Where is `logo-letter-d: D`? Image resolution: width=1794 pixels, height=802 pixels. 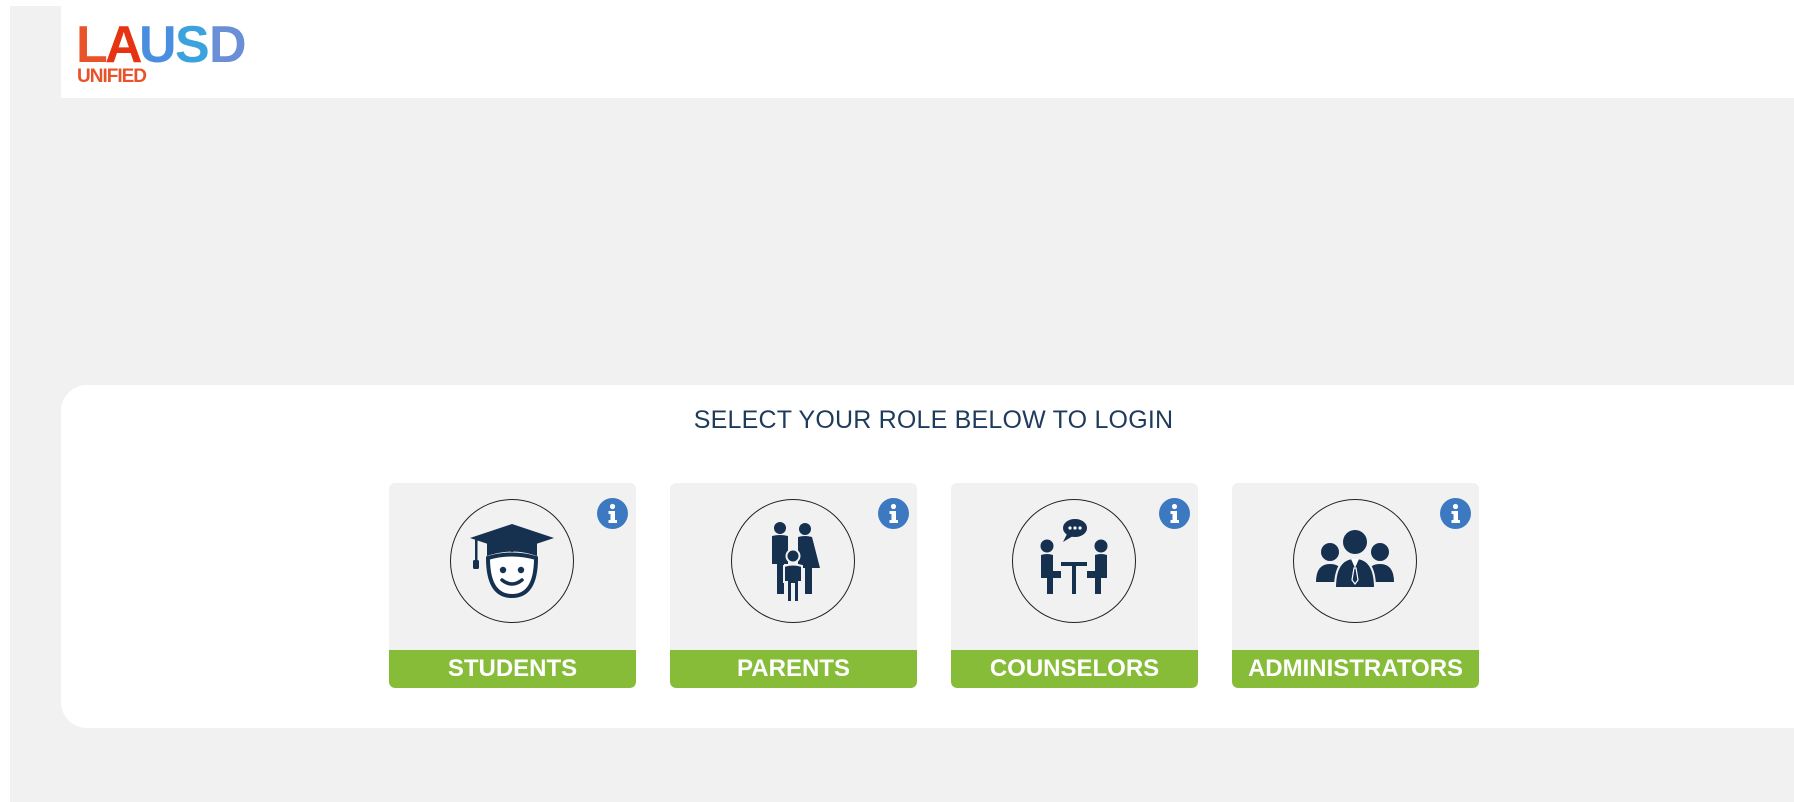
logo-letter-d: D is located at coordinates (227, 46).